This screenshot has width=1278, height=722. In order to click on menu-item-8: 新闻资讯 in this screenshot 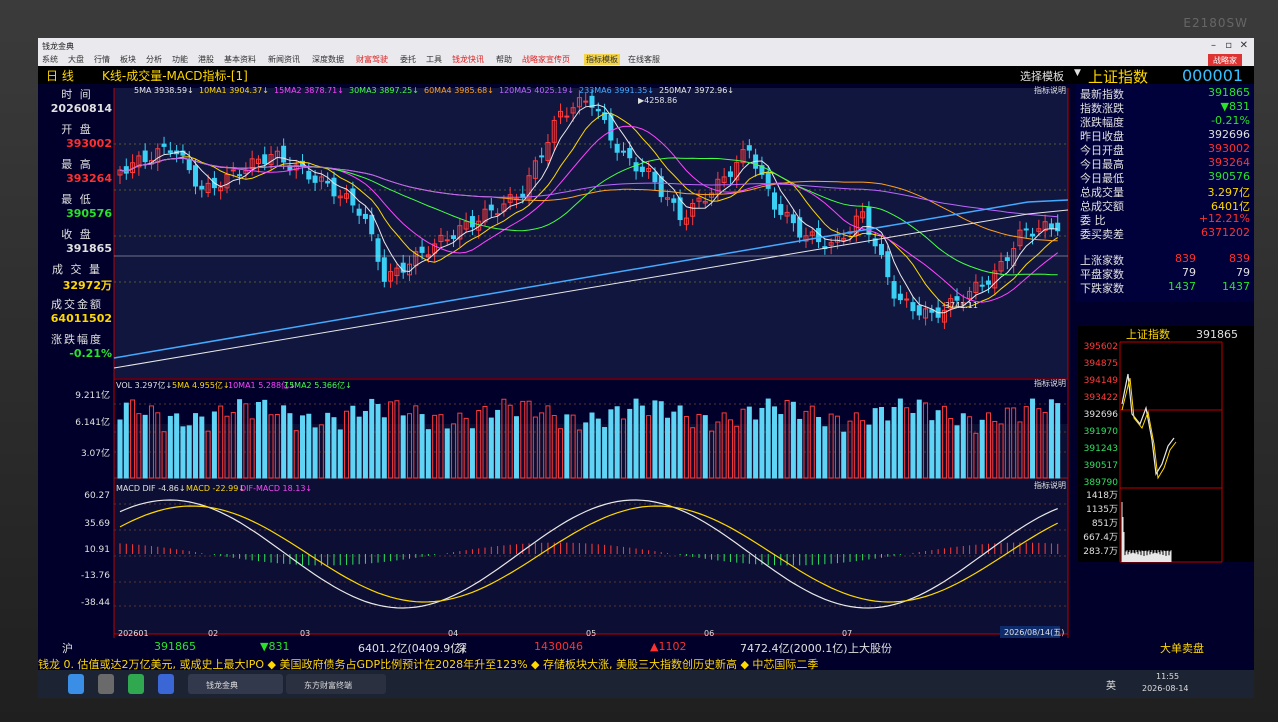, I will do `click(284, 59)`.